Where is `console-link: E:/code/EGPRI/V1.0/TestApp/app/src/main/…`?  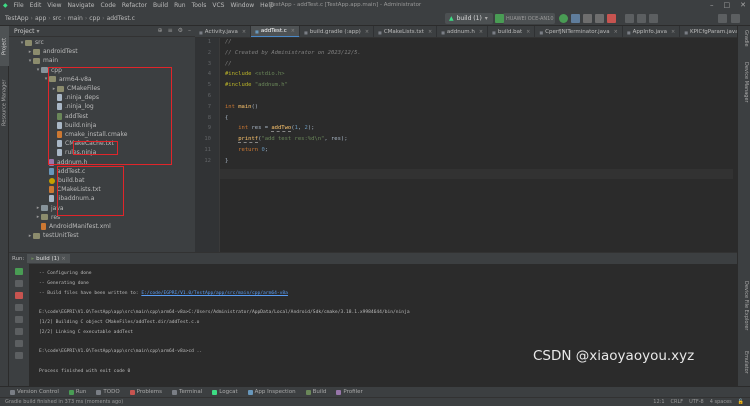 console-link: E:/code/EGPRI/V1.0/TestApp/app/src/main/… is located at coordinates (214, 293).